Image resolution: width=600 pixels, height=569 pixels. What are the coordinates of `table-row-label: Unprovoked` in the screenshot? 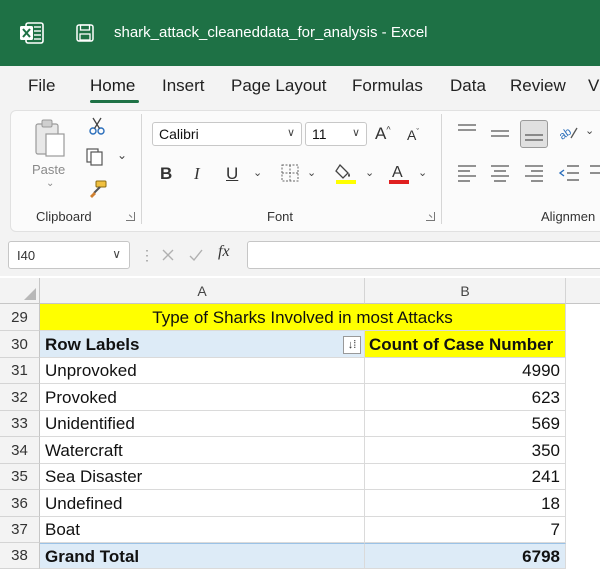 It's located at (202, 371).